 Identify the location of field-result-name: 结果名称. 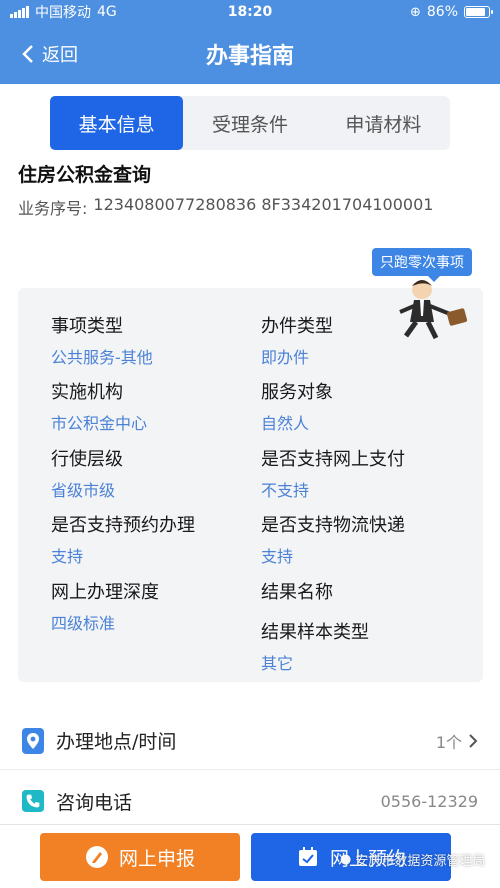
(297, 591).